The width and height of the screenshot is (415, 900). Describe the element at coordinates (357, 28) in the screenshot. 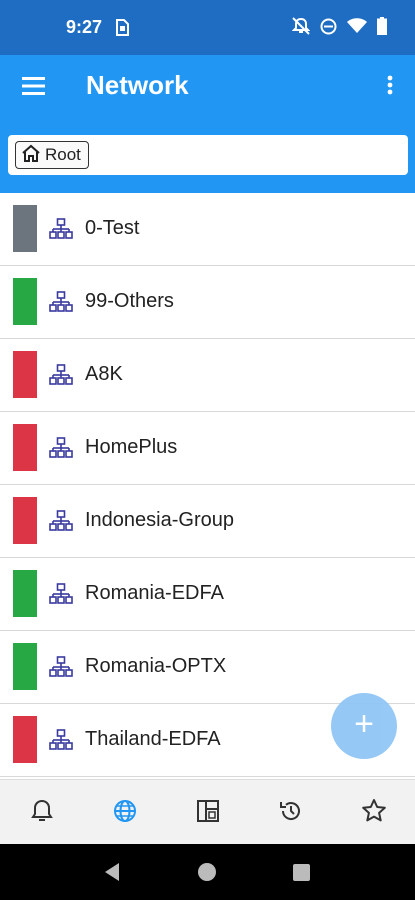

I see `wifi-icon` at that location.